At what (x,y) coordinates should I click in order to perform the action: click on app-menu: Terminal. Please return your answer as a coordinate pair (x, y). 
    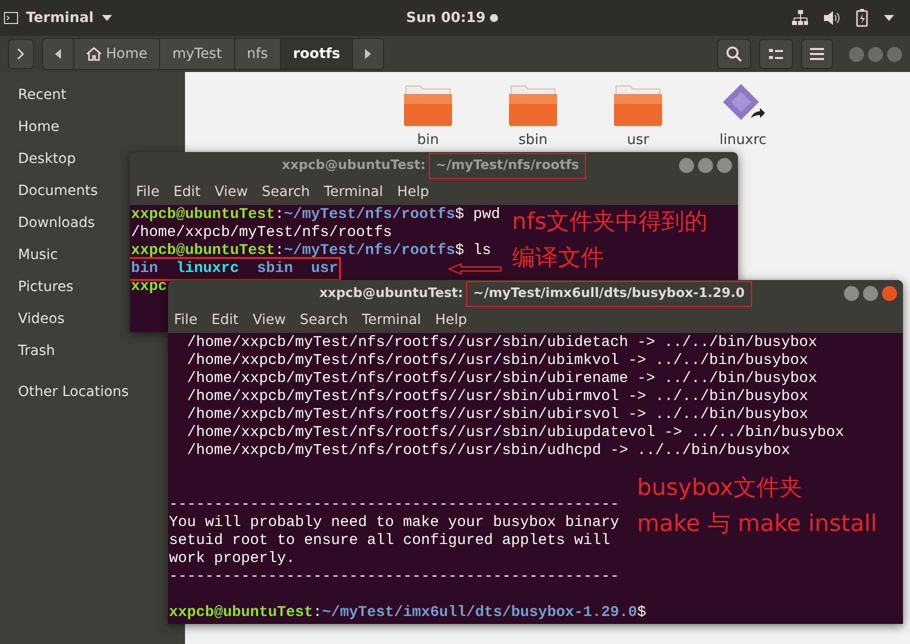
    Looking at the image, I should click on (56, 18).